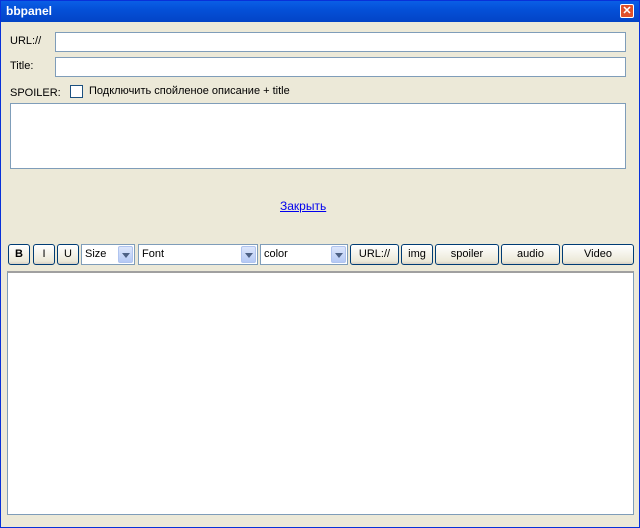  What do you see at coordinates (467, 254) in the screenshot?
I see `spoiler-button: spoiler` at bounding box center [467, 254].